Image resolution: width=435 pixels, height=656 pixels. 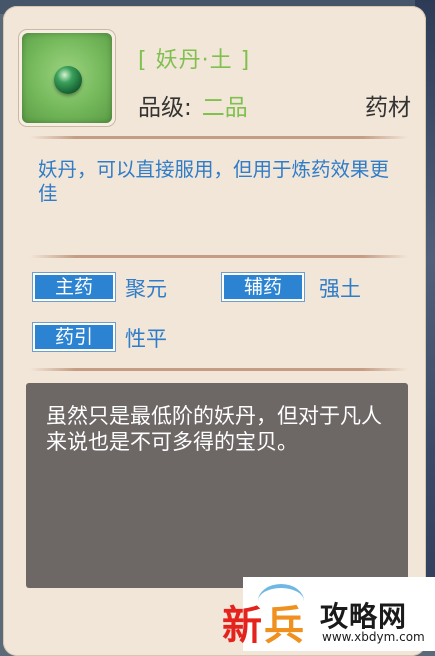 I want to click on green-orb-icon, so click(x=68, y=80).